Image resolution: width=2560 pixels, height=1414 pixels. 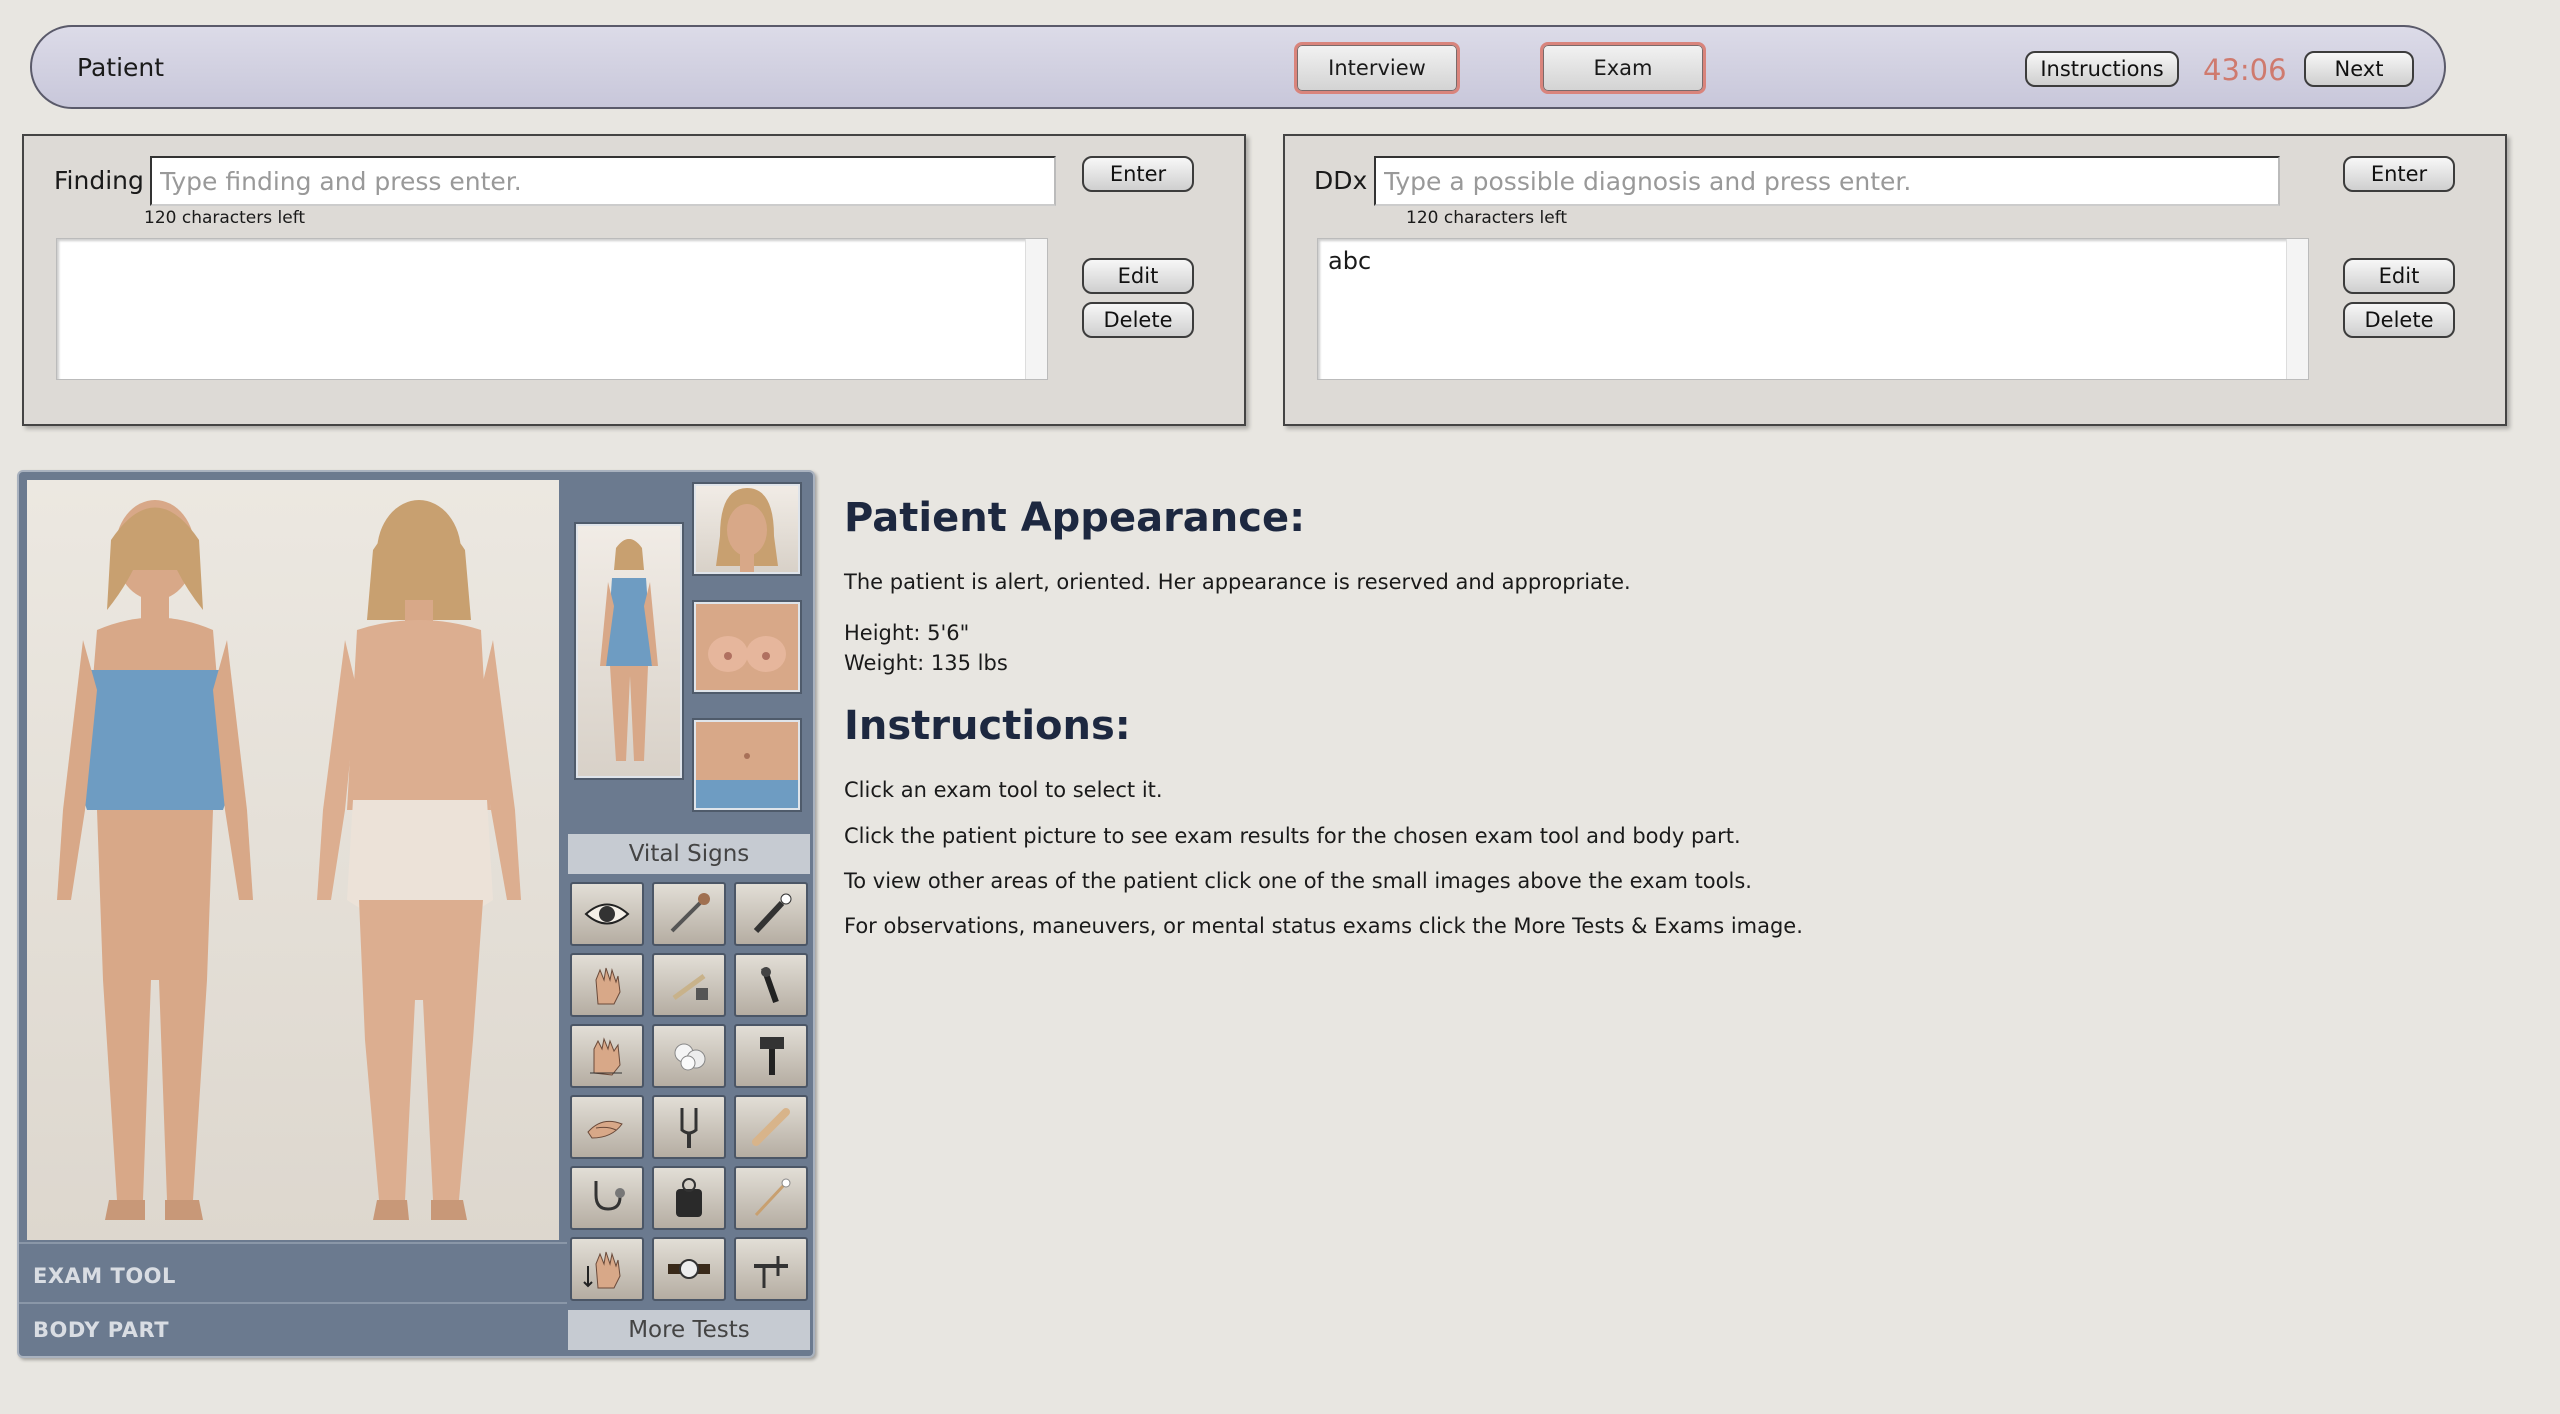 I want to click on exam-button: Exam, so click(x=1623, y=68).